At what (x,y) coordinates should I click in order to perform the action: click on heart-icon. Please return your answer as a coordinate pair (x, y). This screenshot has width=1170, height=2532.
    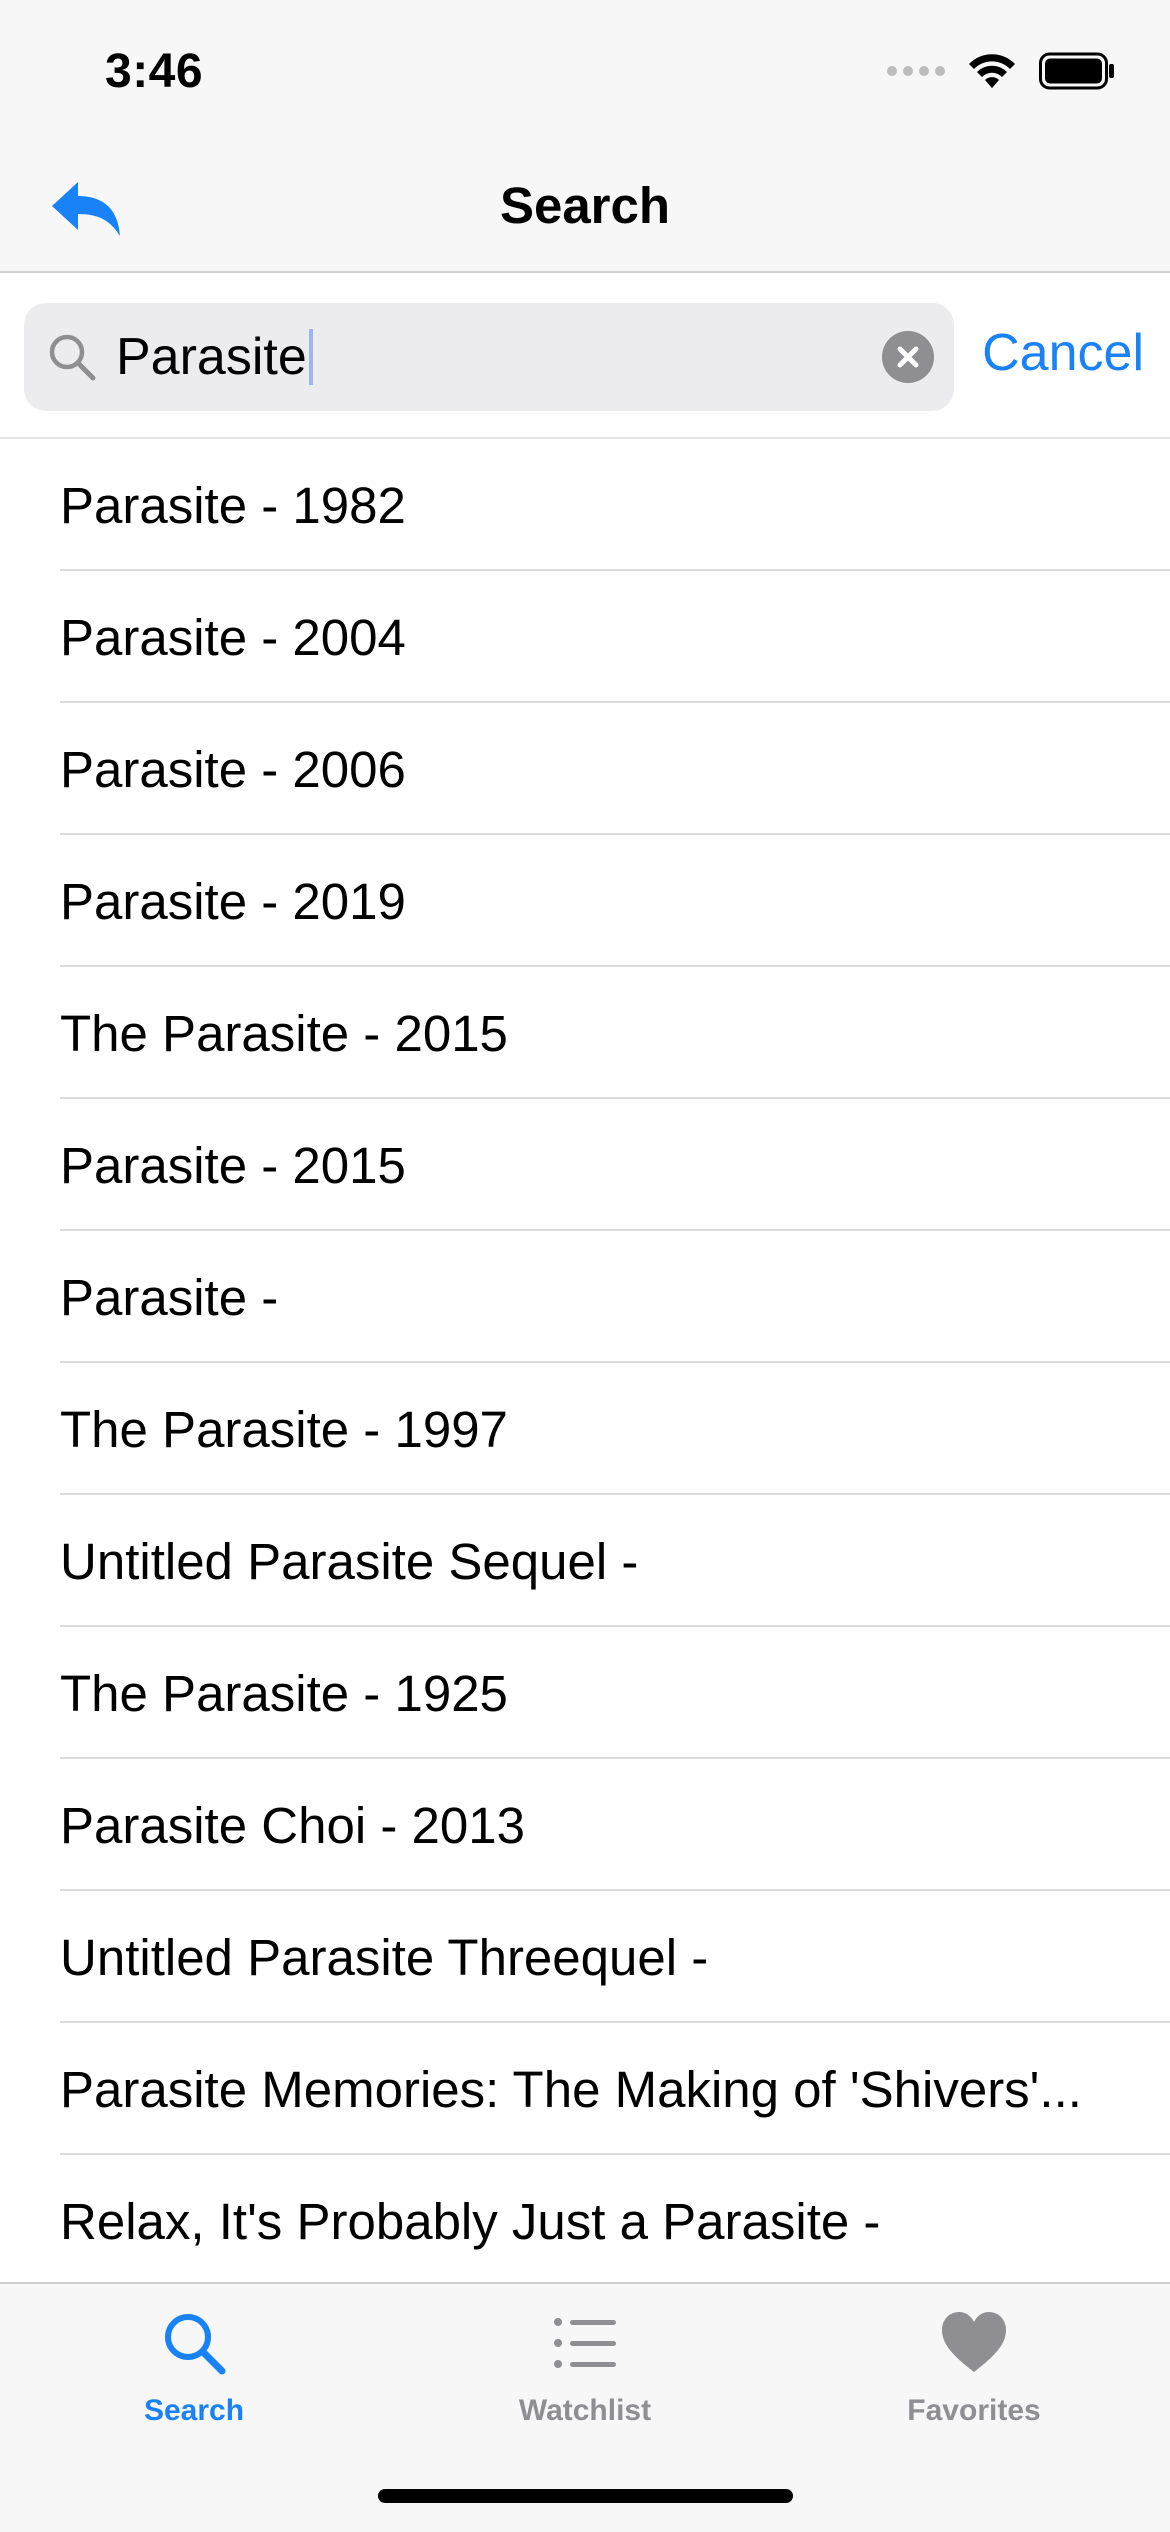
    Looking at the image, I should click on (974, 2342).